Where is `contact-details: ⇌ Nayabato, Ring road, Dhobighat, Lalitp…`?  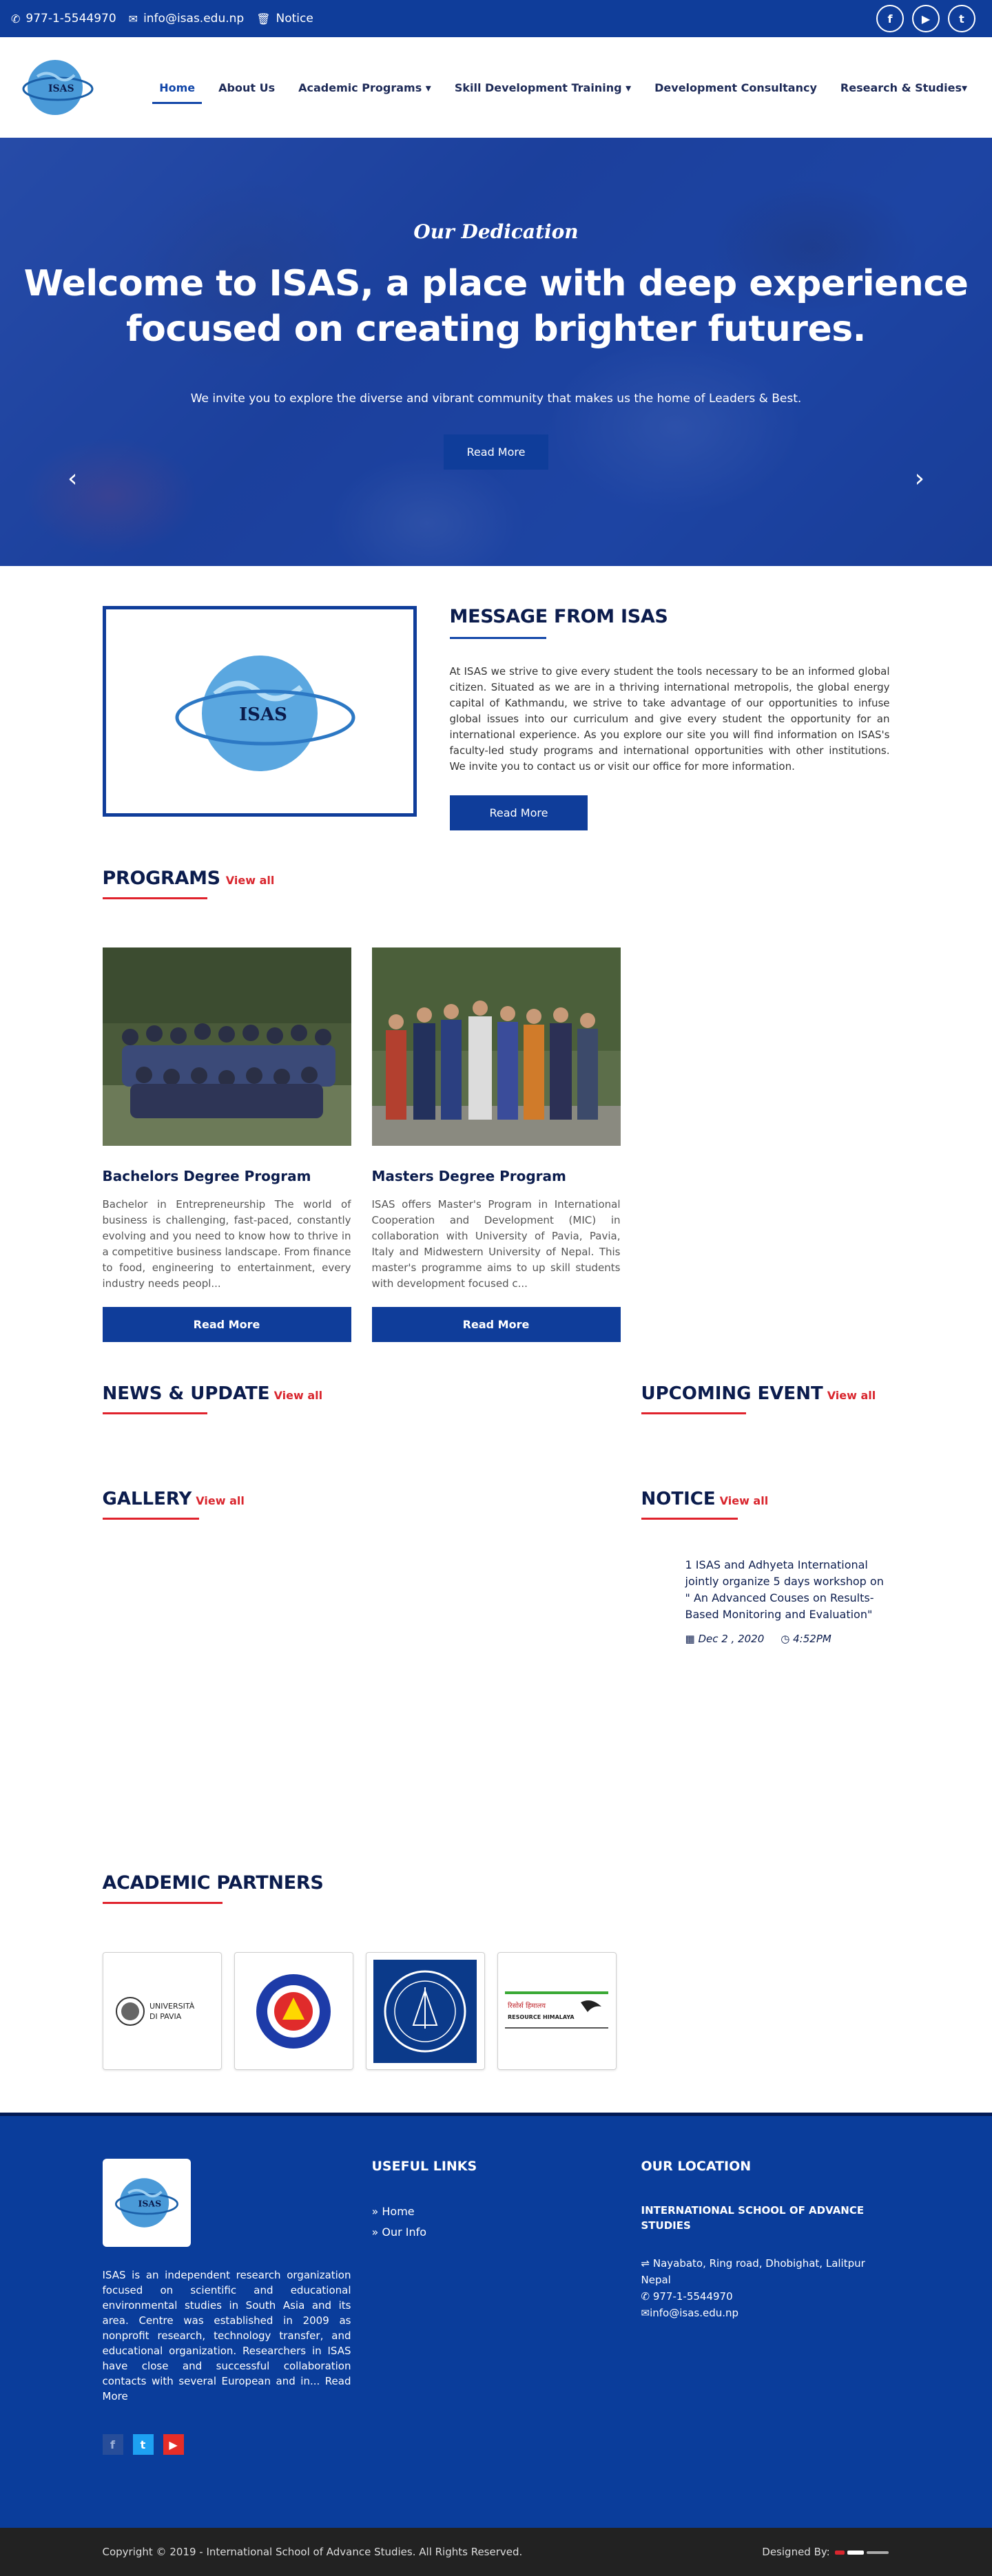
contact-details: ⇌ Nayabato, Ring road, Dhobighat, Lalitp… is located at coordinates (765, 2288).